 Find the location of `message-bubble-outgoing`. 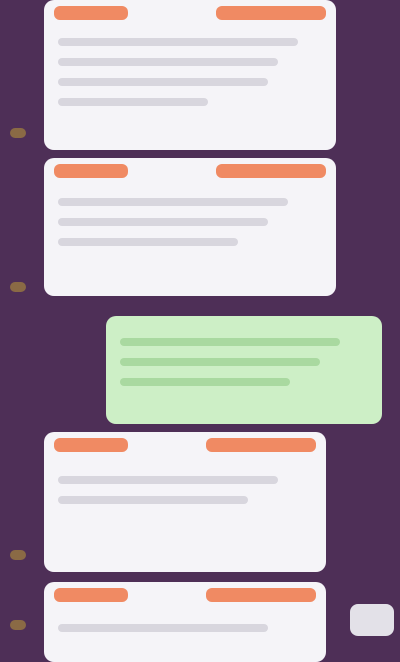

message-bubble-outgoing is located at coordinates (244, 370).